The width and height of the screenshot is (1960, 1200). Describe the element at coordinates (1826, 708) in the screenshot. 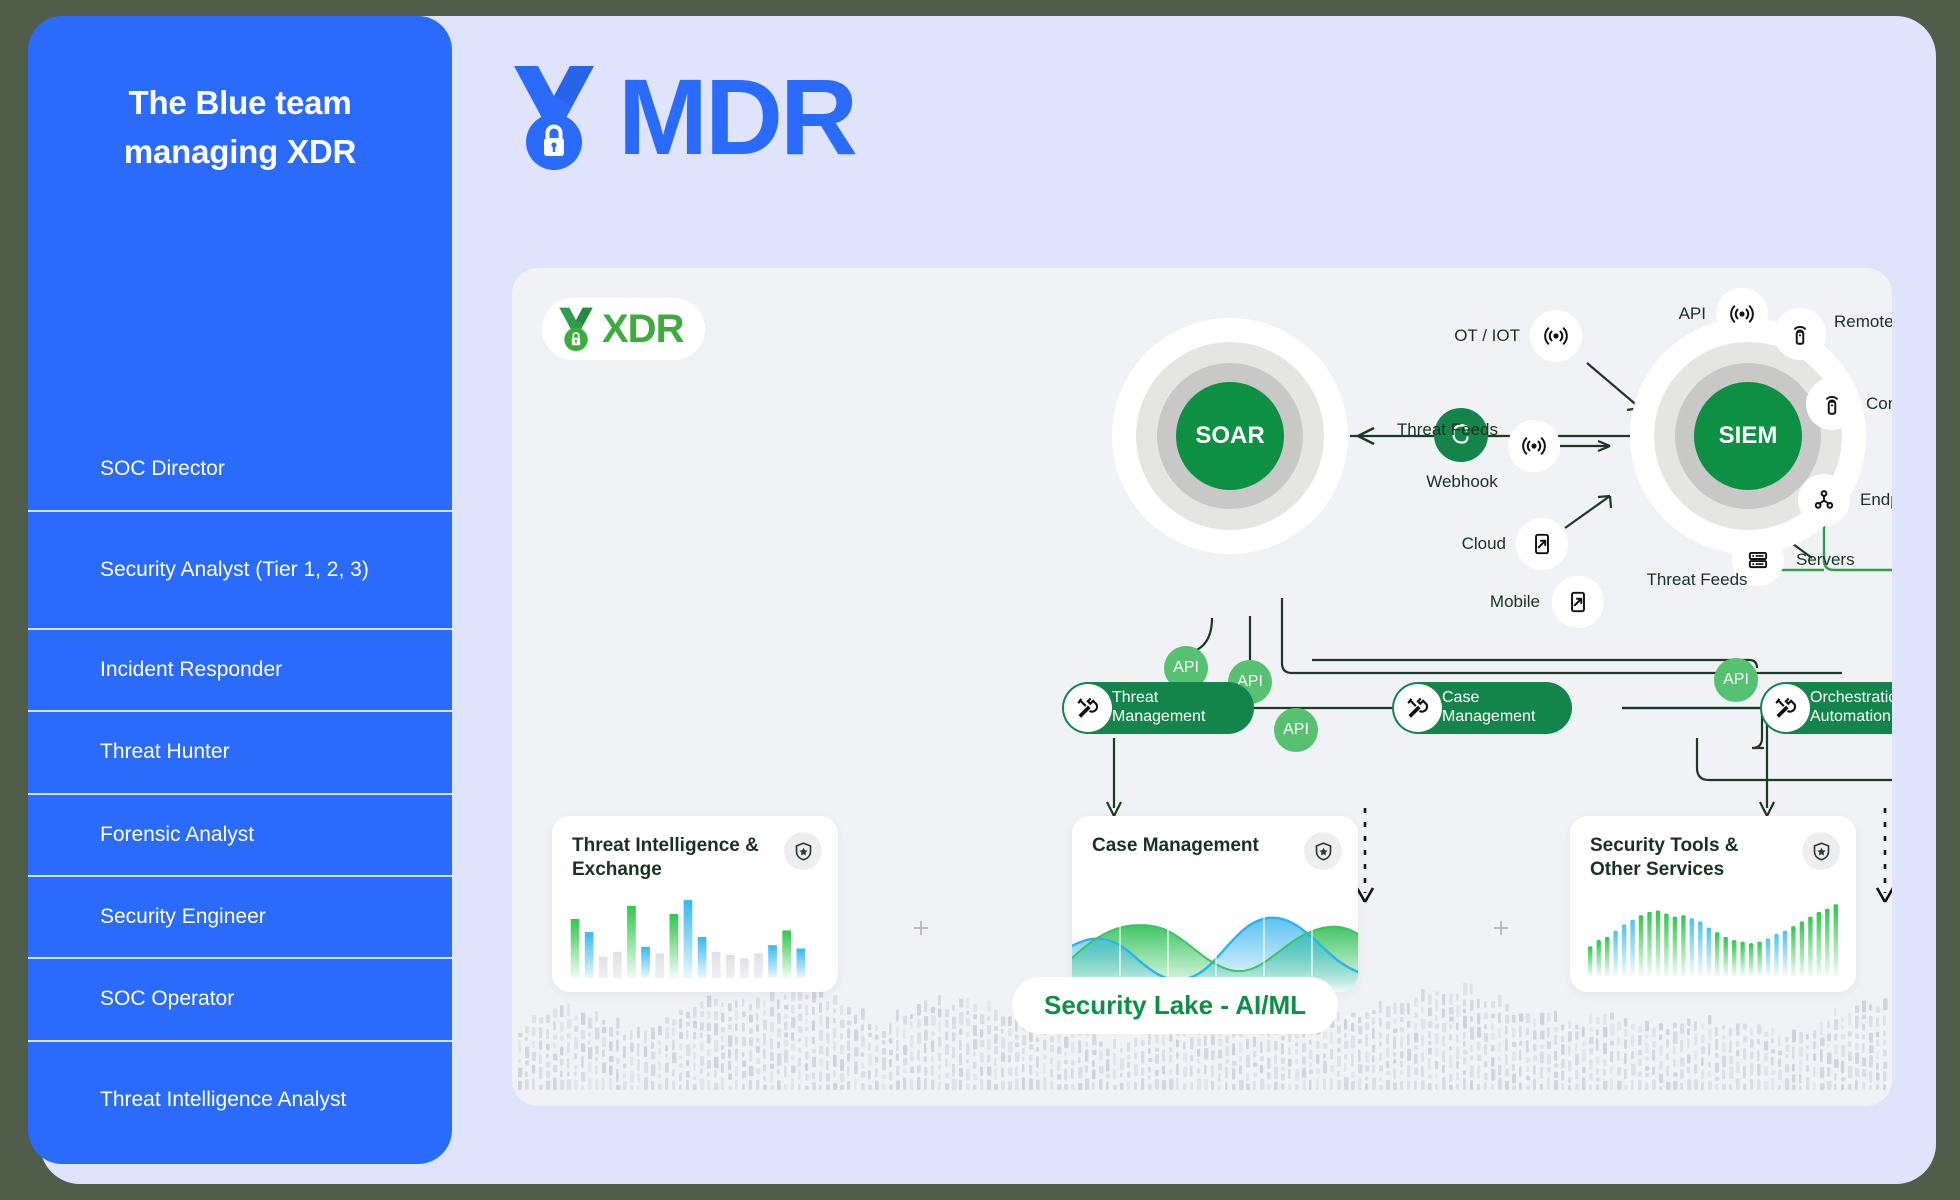

I see `orchestration-automation-pill: Orchestration & Automation` at that location.